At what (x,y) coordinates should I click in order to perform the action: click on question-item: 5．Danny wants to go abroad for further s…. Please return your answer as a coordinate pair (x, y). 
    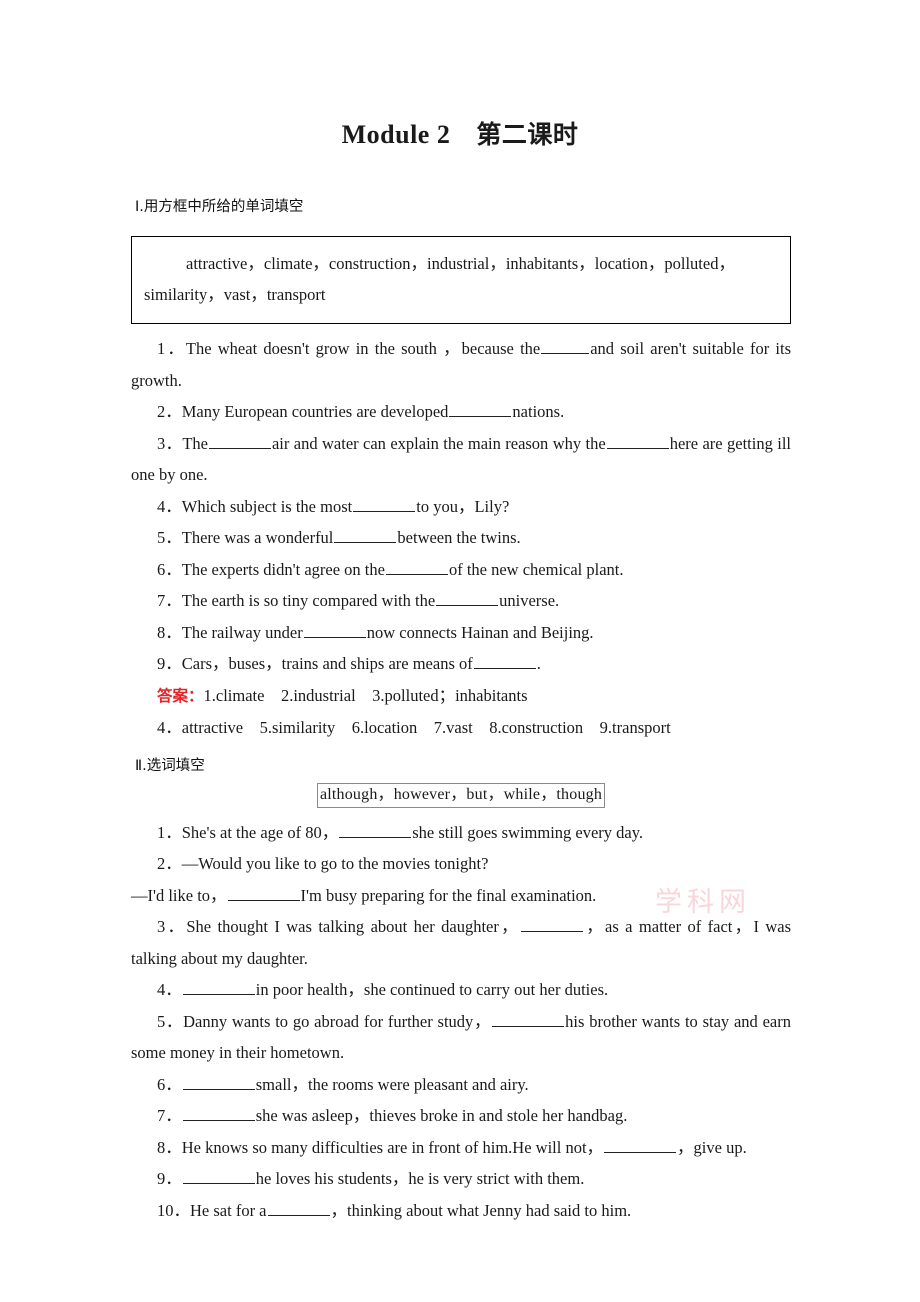
    Looking at the image, I should click on (461, 1037).